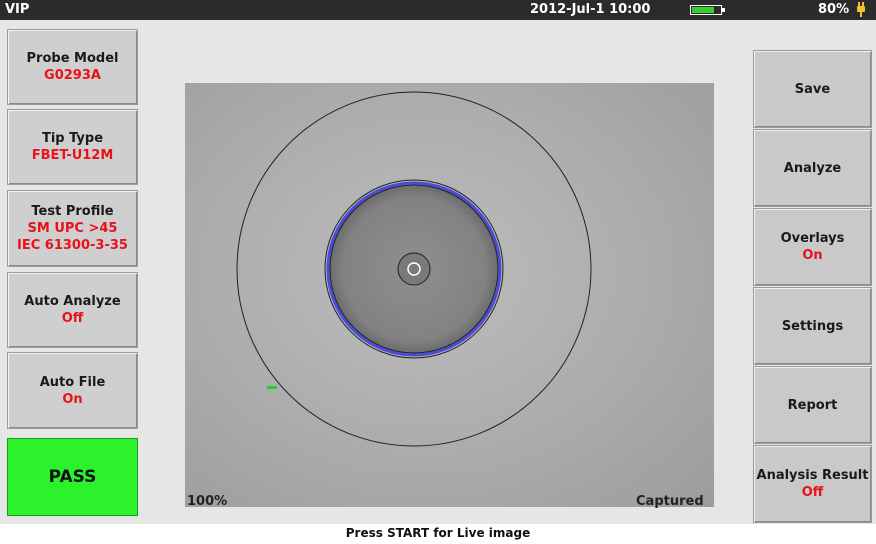 Image resolution: width=876 pixels, height=544 pixels. Describe the element at coordinates (207, 501) in the screenshot. I see `zoom-level: 100%` at that location.